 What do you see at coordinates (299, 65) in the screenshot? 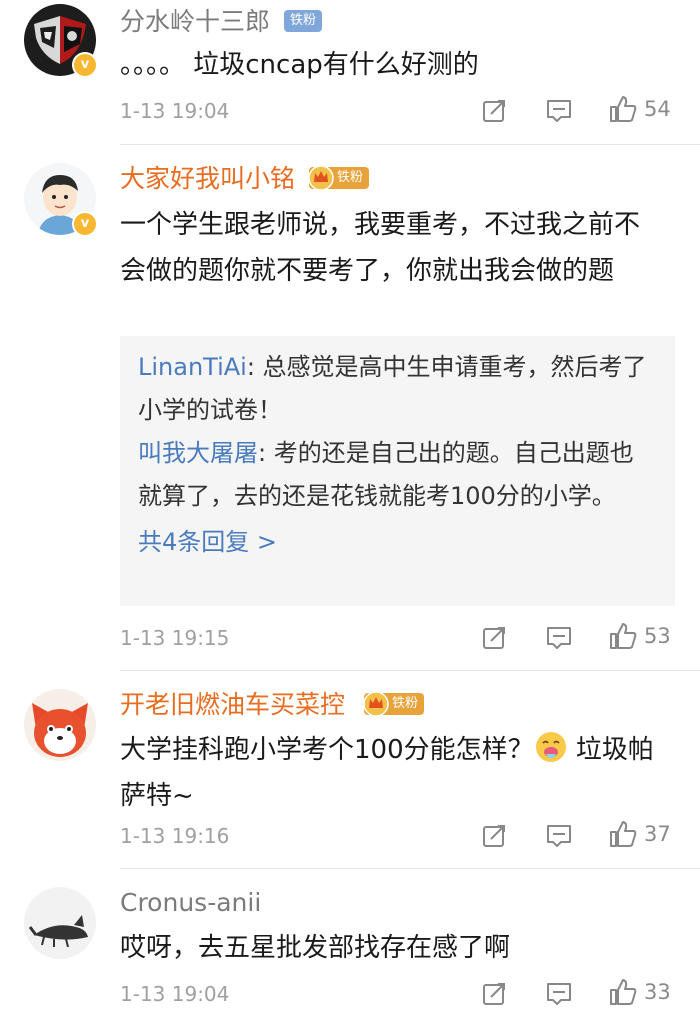
I see `comment-text: 。。。。 垃圾cncap有什么好测的` at bounding box center [299, 65].